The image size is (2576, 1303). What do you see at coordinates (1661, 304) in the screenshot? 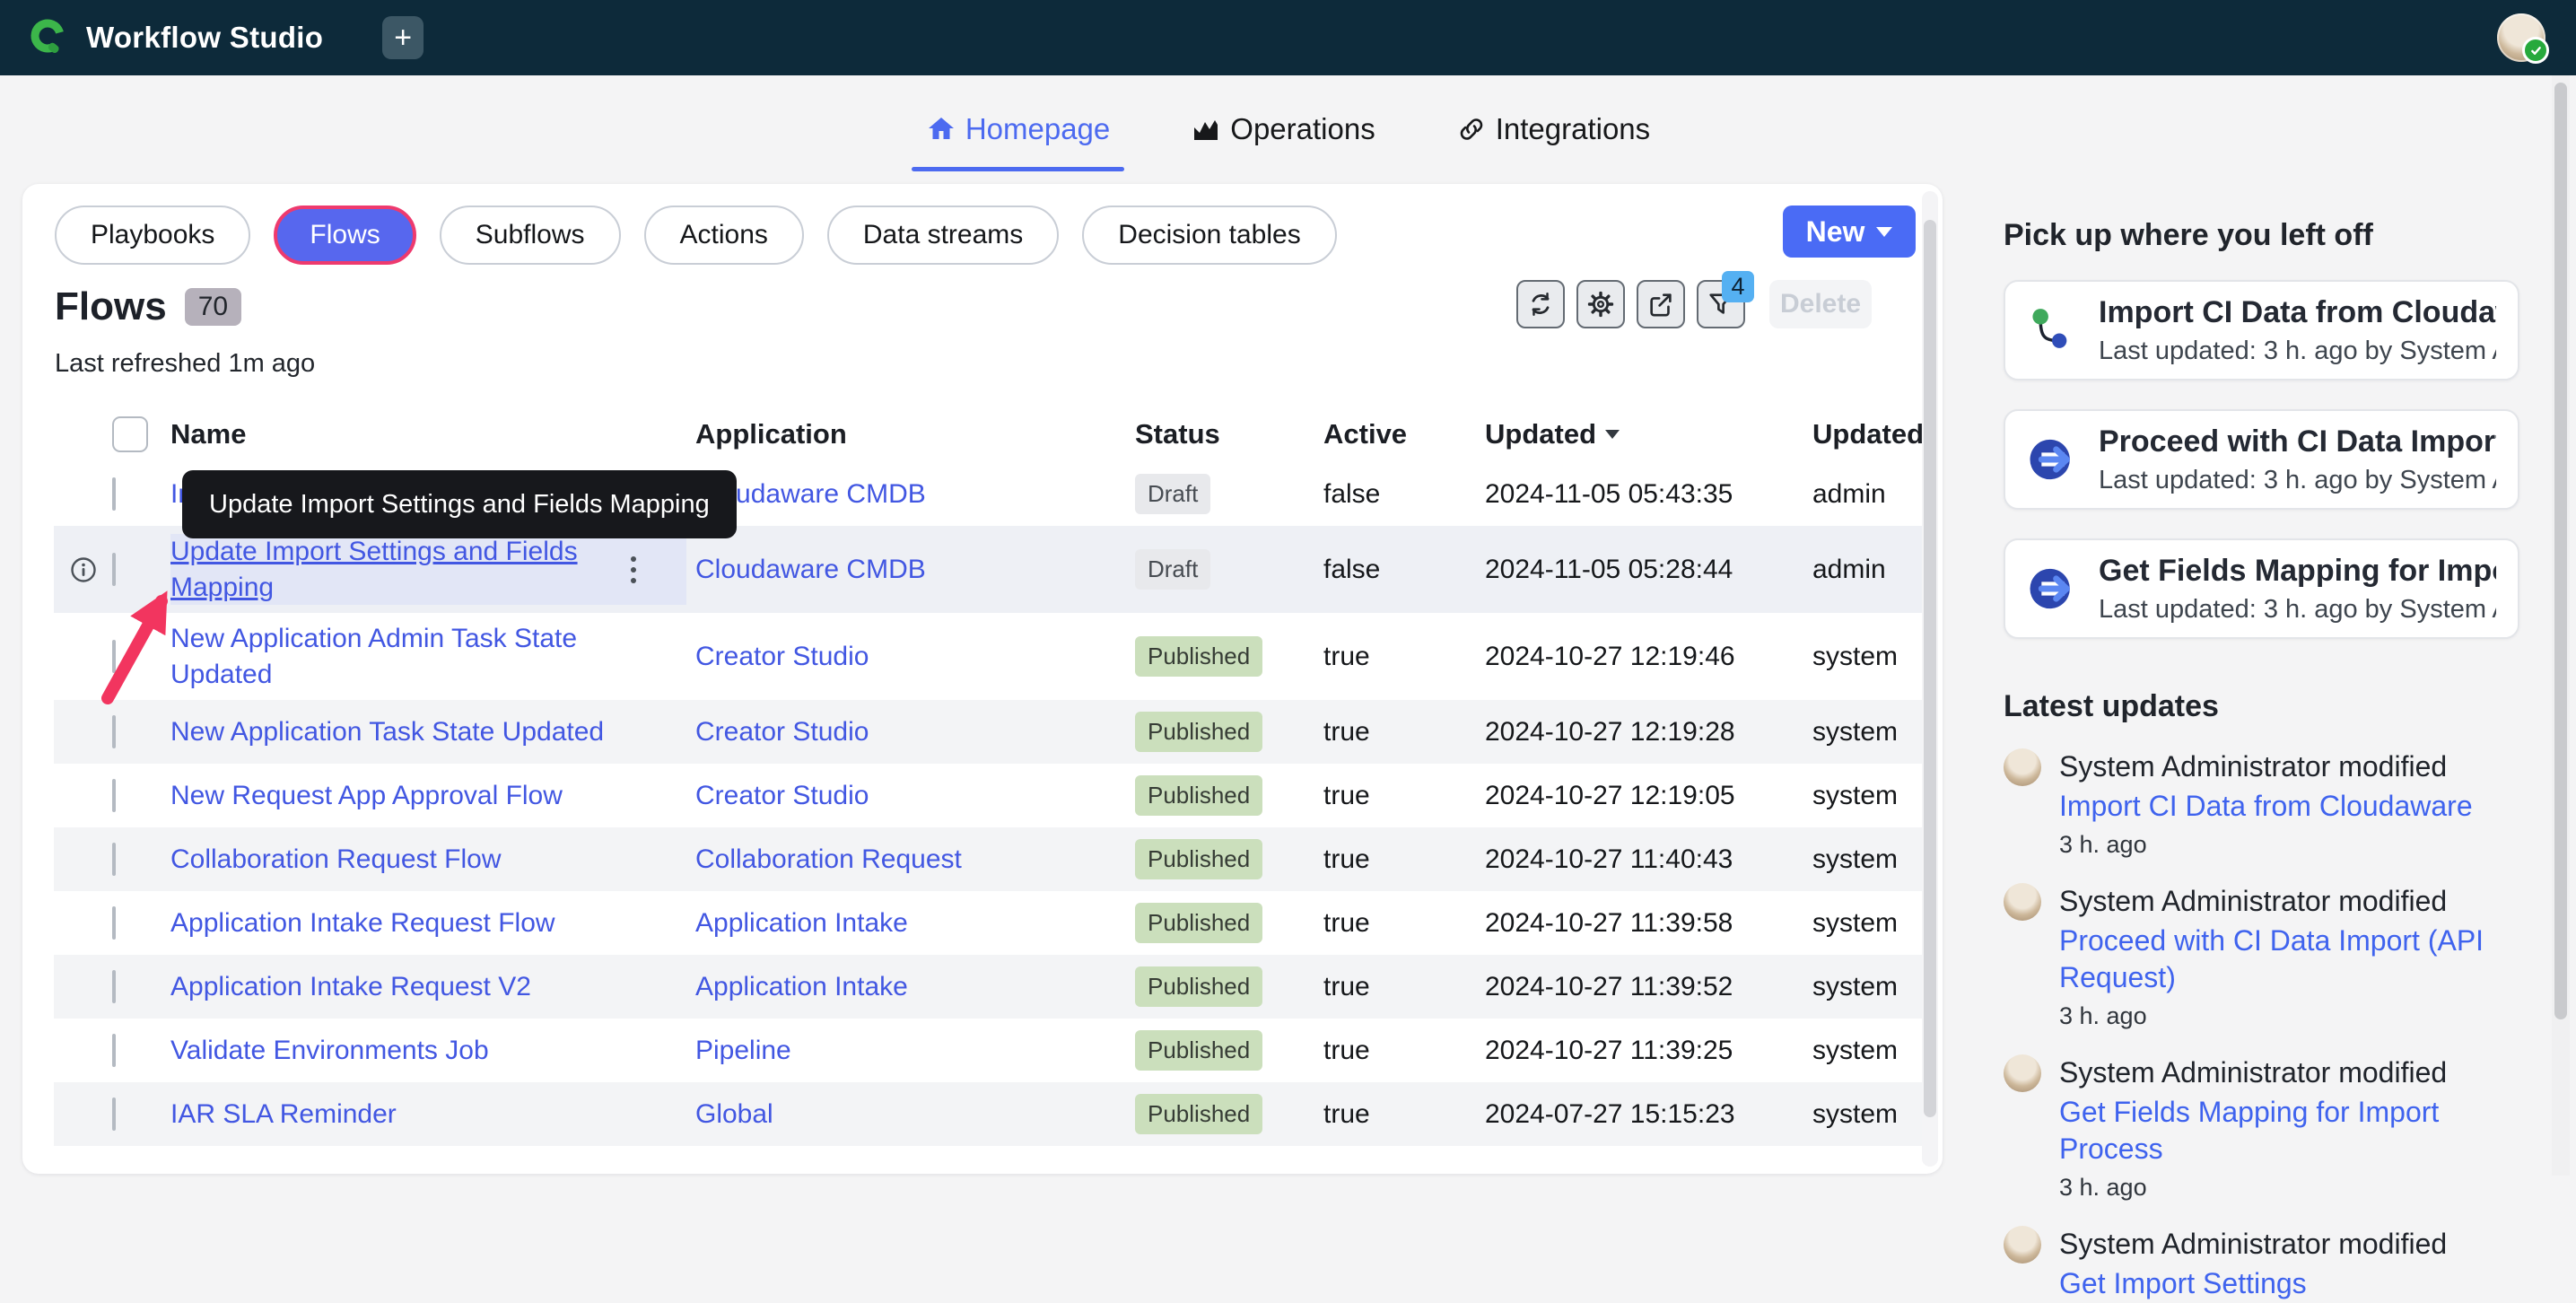
I see `export-button` at bounding box center [1661, 304].